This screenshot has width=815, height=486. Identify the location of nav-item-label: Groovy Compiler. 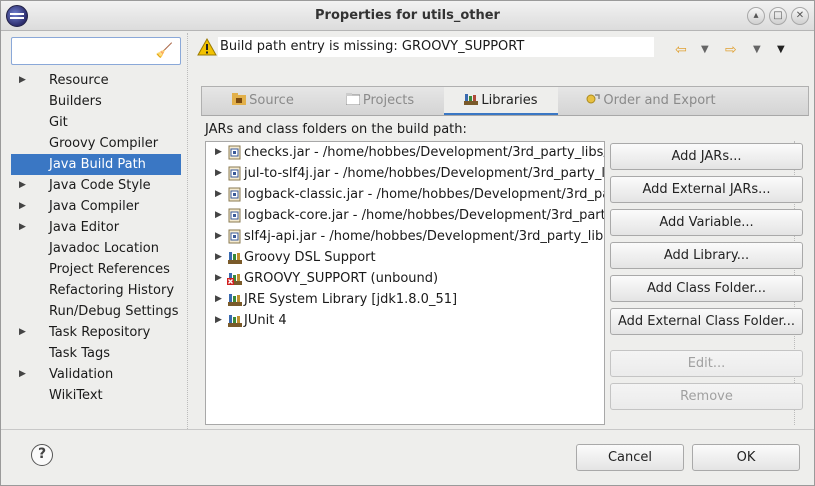
(104, 143).